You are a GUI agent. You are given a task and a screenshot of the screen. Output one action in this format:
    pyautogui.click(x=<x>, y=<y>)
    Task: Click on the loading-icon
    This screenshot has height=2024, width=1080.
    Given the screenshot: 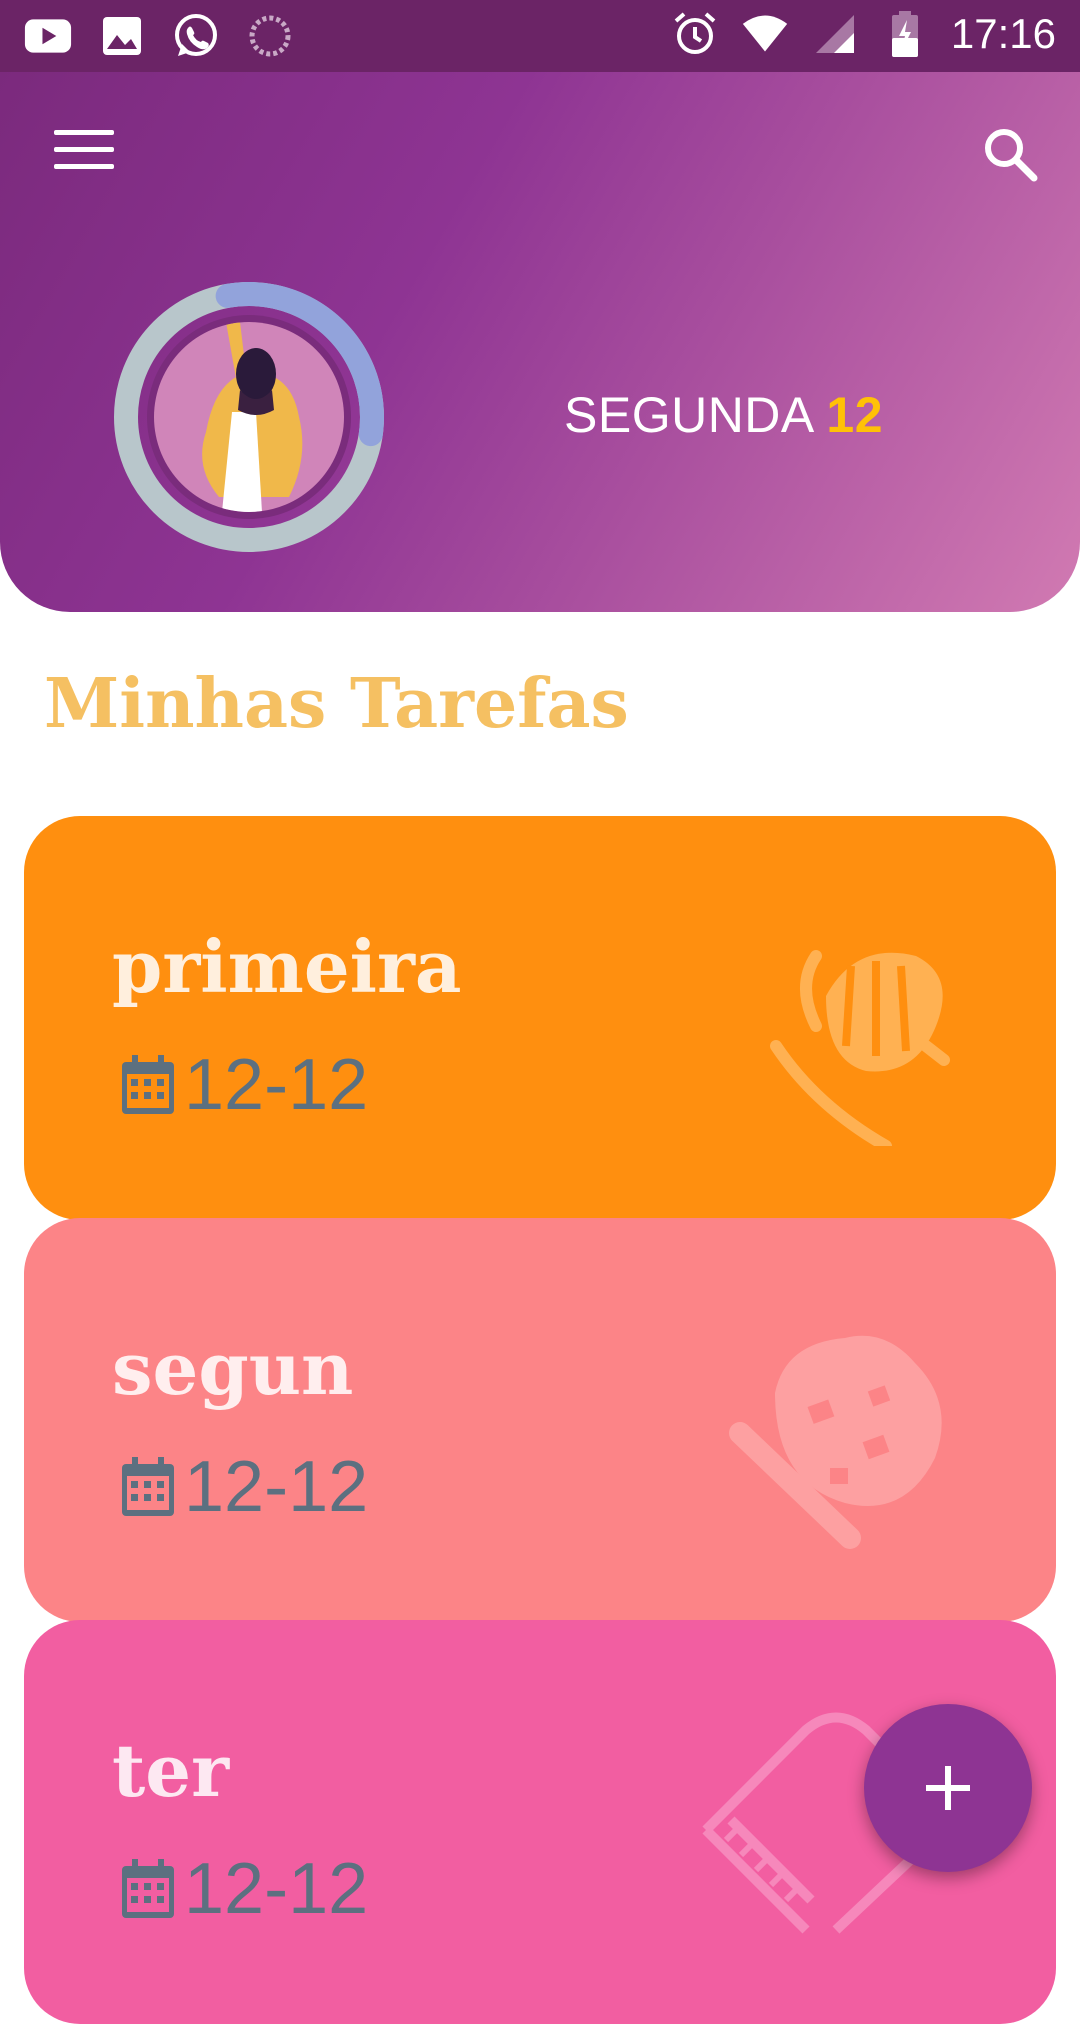 What is the action you would take?
    pyautogui.click(x=270, y=36)
    